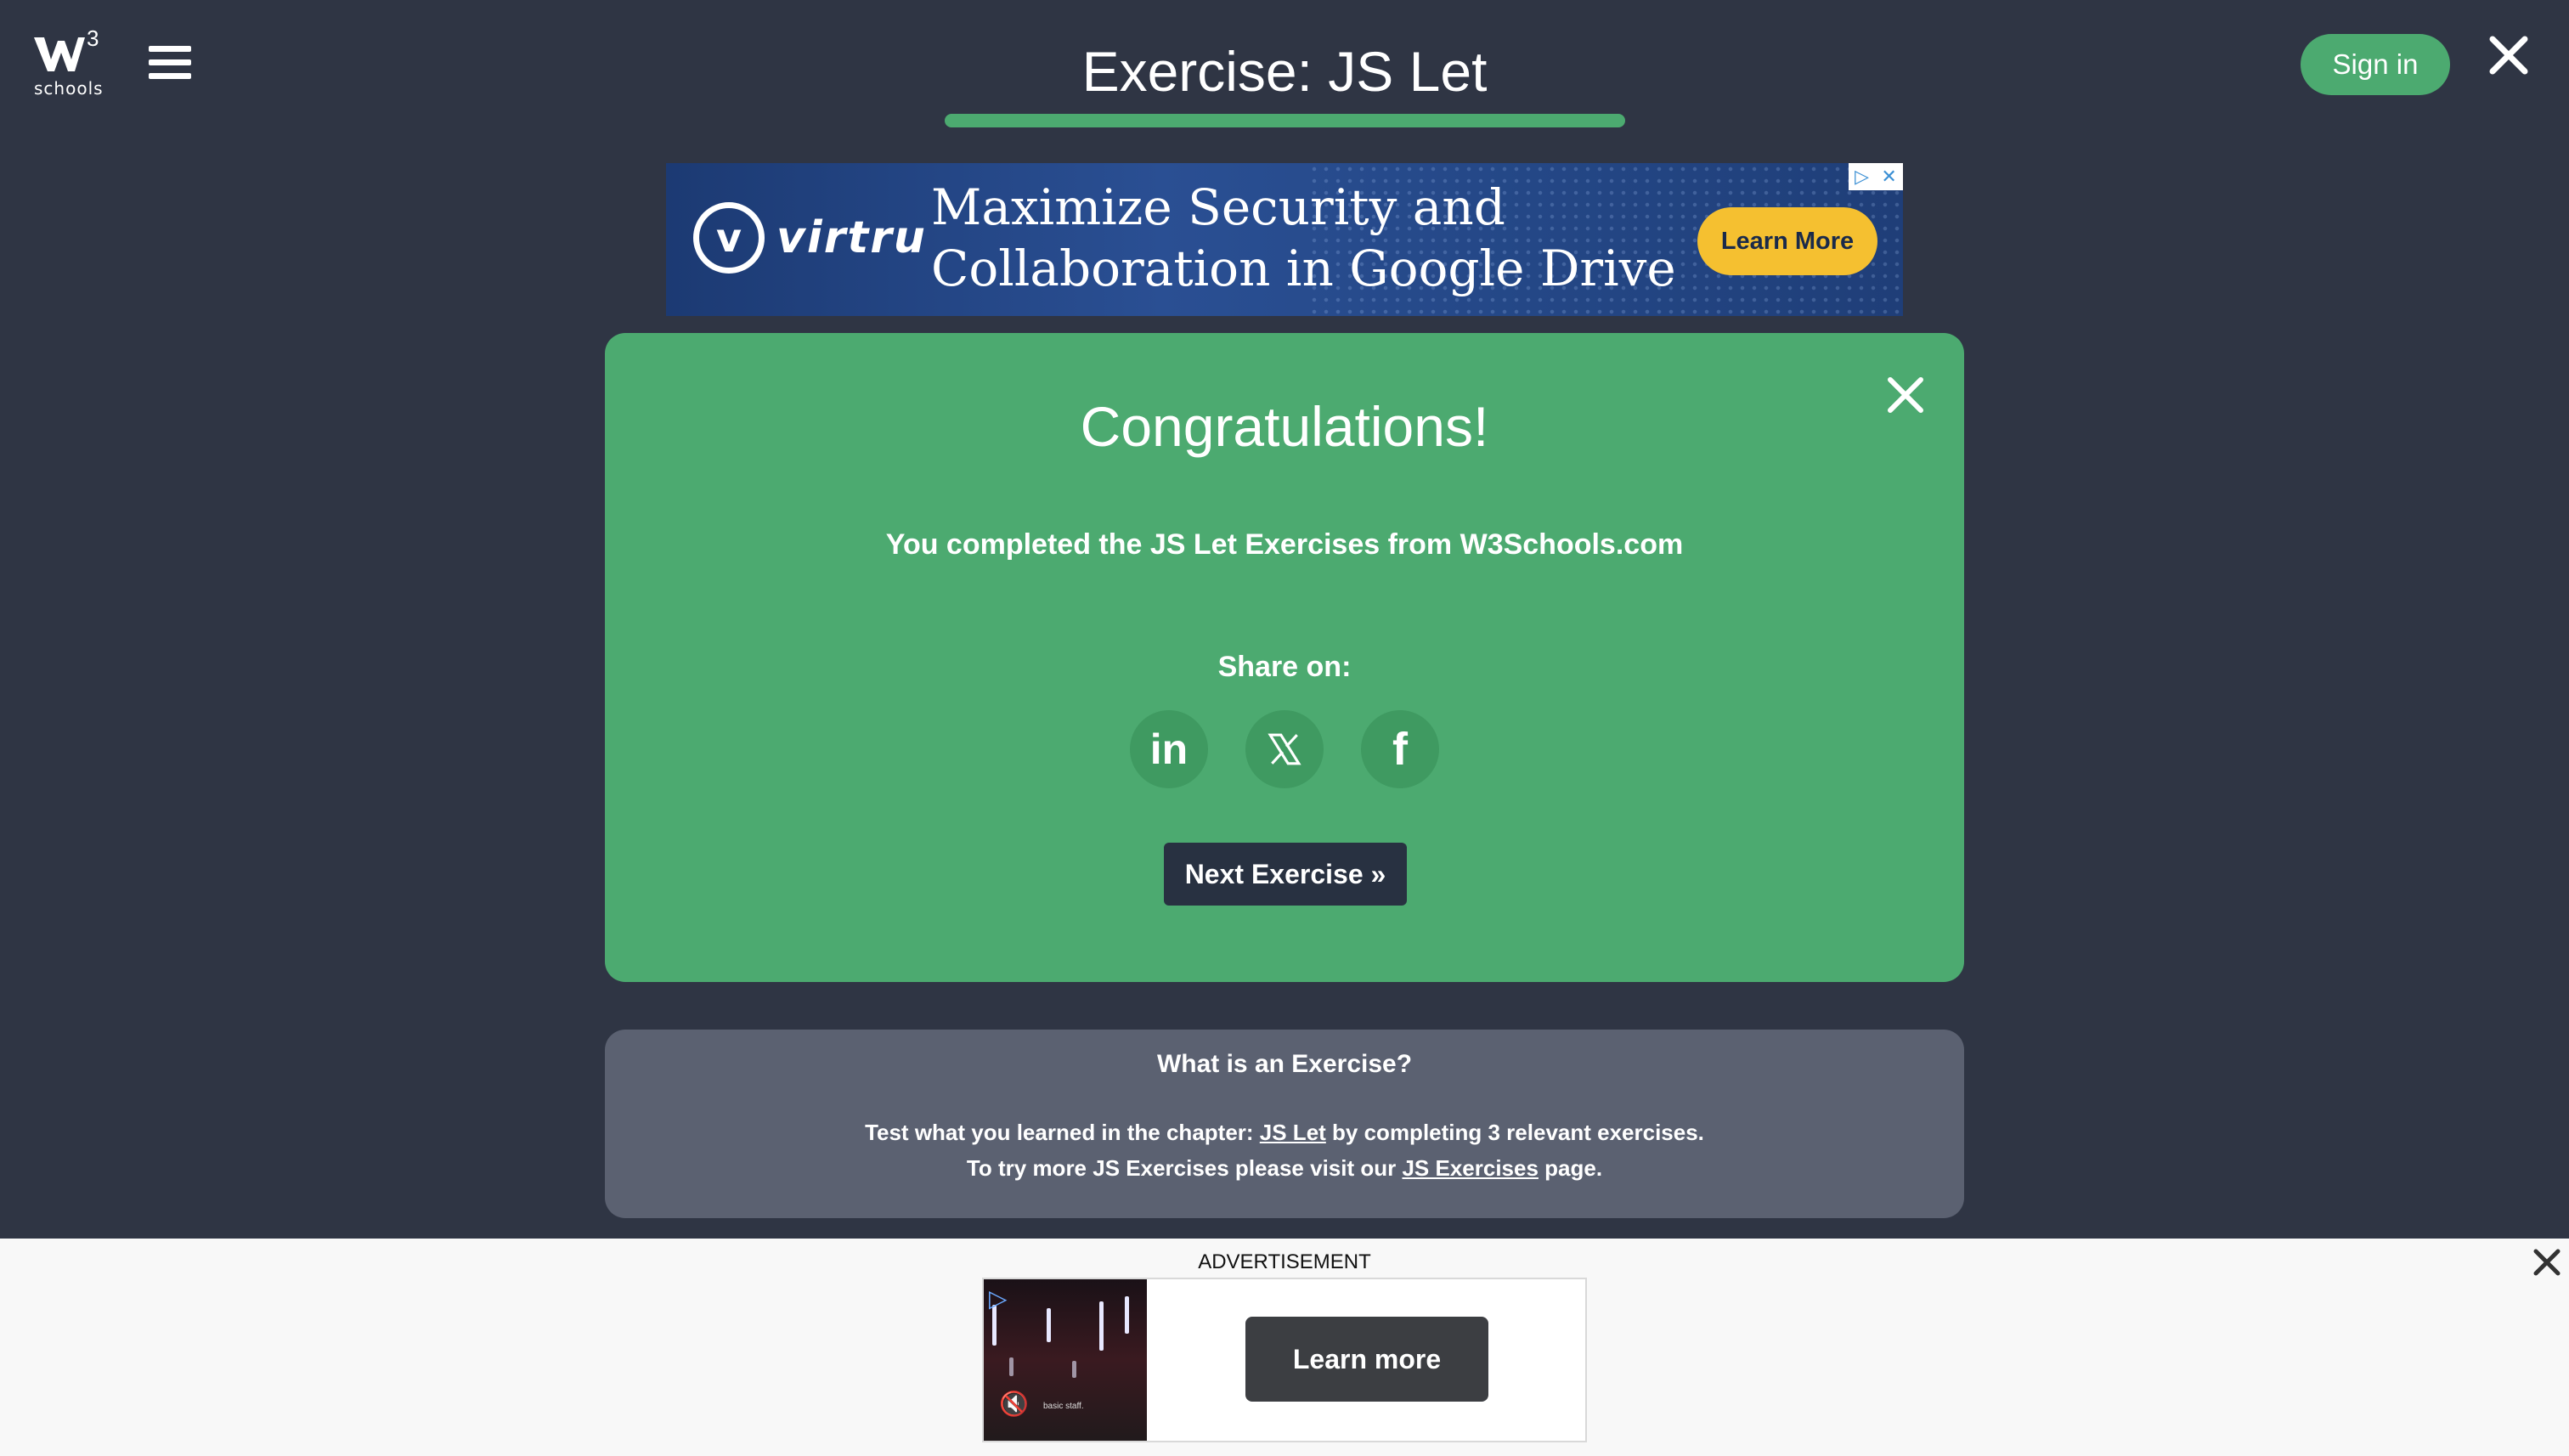 The height and width of the screenshot is (1456, 2569). Describe the element at coordinates (1065, 1360) in the screenshot. I see `ad-video-thumbnail: ▷ 🔇 basic staff.` at that location.